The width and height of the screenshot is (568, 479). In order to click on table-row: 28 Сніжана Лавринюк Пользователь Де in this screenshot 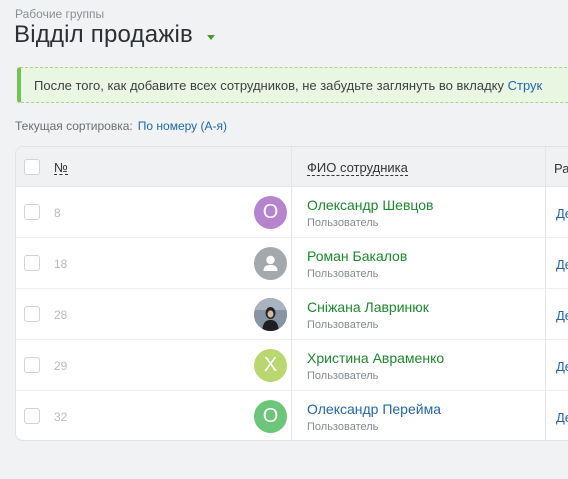, I will do `click(292, 314)`.